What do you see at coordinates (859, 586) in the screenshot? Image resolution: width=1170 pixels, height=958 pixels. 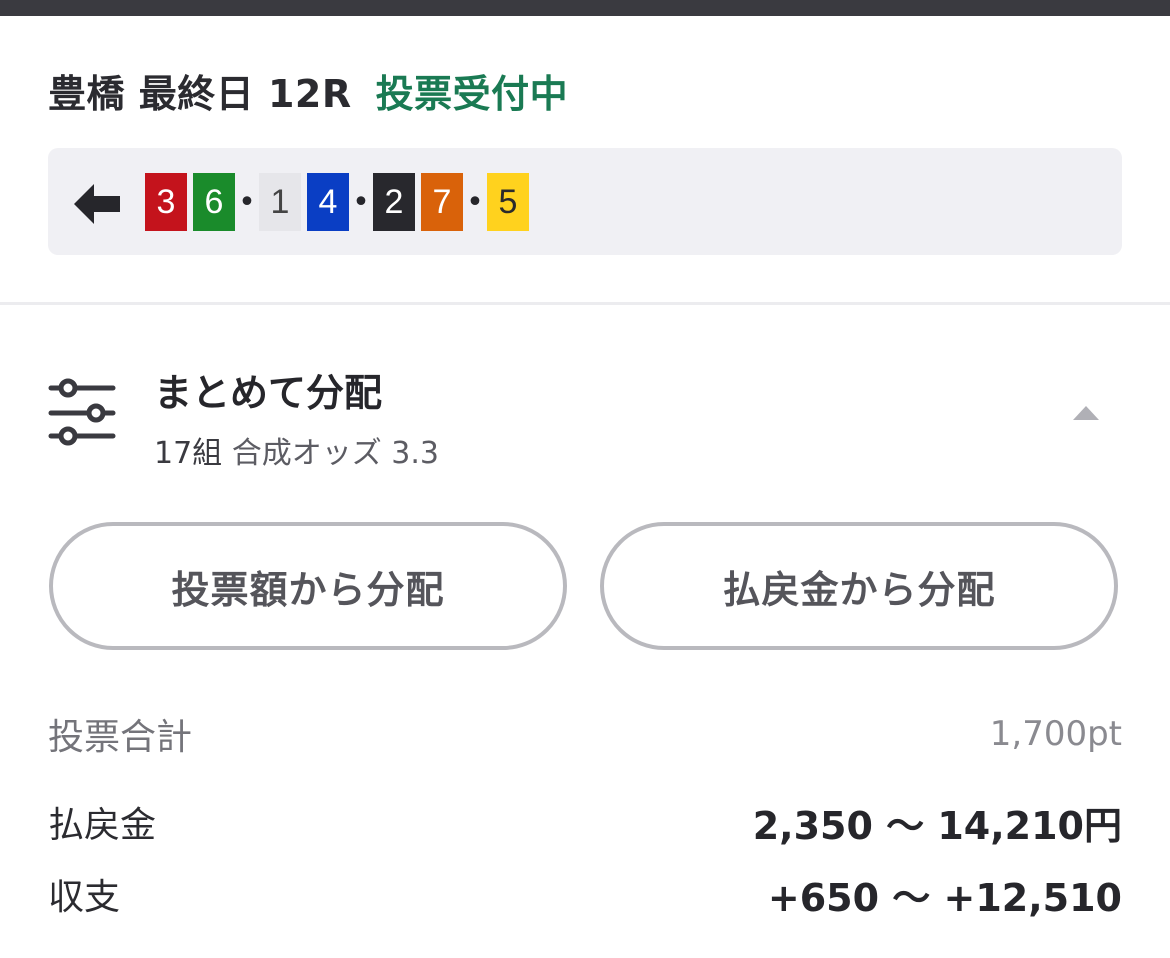 I see `distribute-by-payout-button: 払戻金から分配` at bounding box center [859, 586].